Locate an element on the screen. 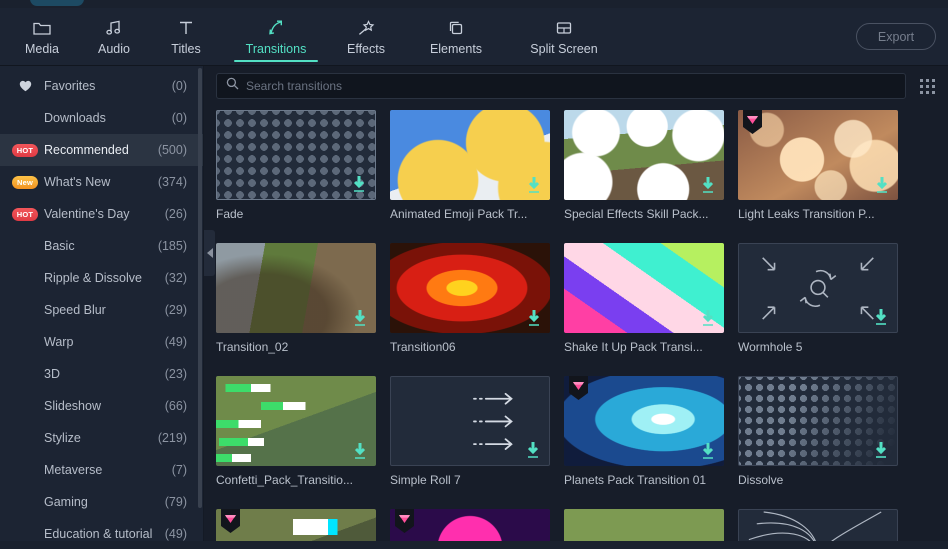 Image resolution: width=948 pixels, height=549 pixels. split-screen-icon is located at coordinates (564, 28).